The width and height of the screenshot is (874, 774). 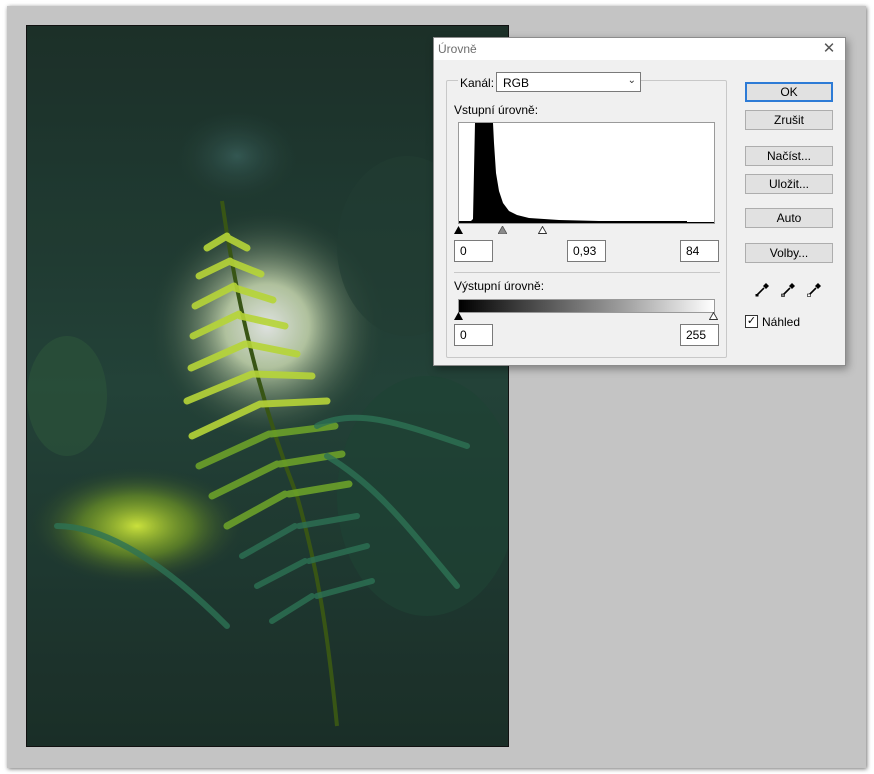 I want to click on divider, so click(x=587, y=272).